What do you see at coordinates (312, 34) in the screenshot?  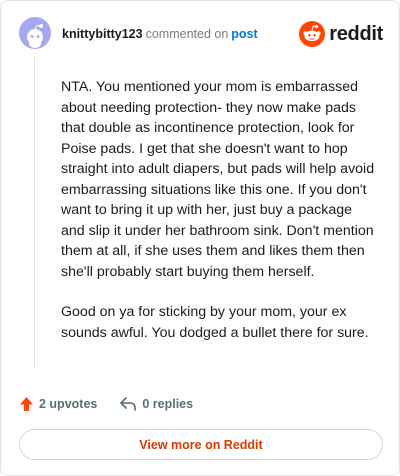 I see `reddit-logo-icon` at bounding box center [312, 34].